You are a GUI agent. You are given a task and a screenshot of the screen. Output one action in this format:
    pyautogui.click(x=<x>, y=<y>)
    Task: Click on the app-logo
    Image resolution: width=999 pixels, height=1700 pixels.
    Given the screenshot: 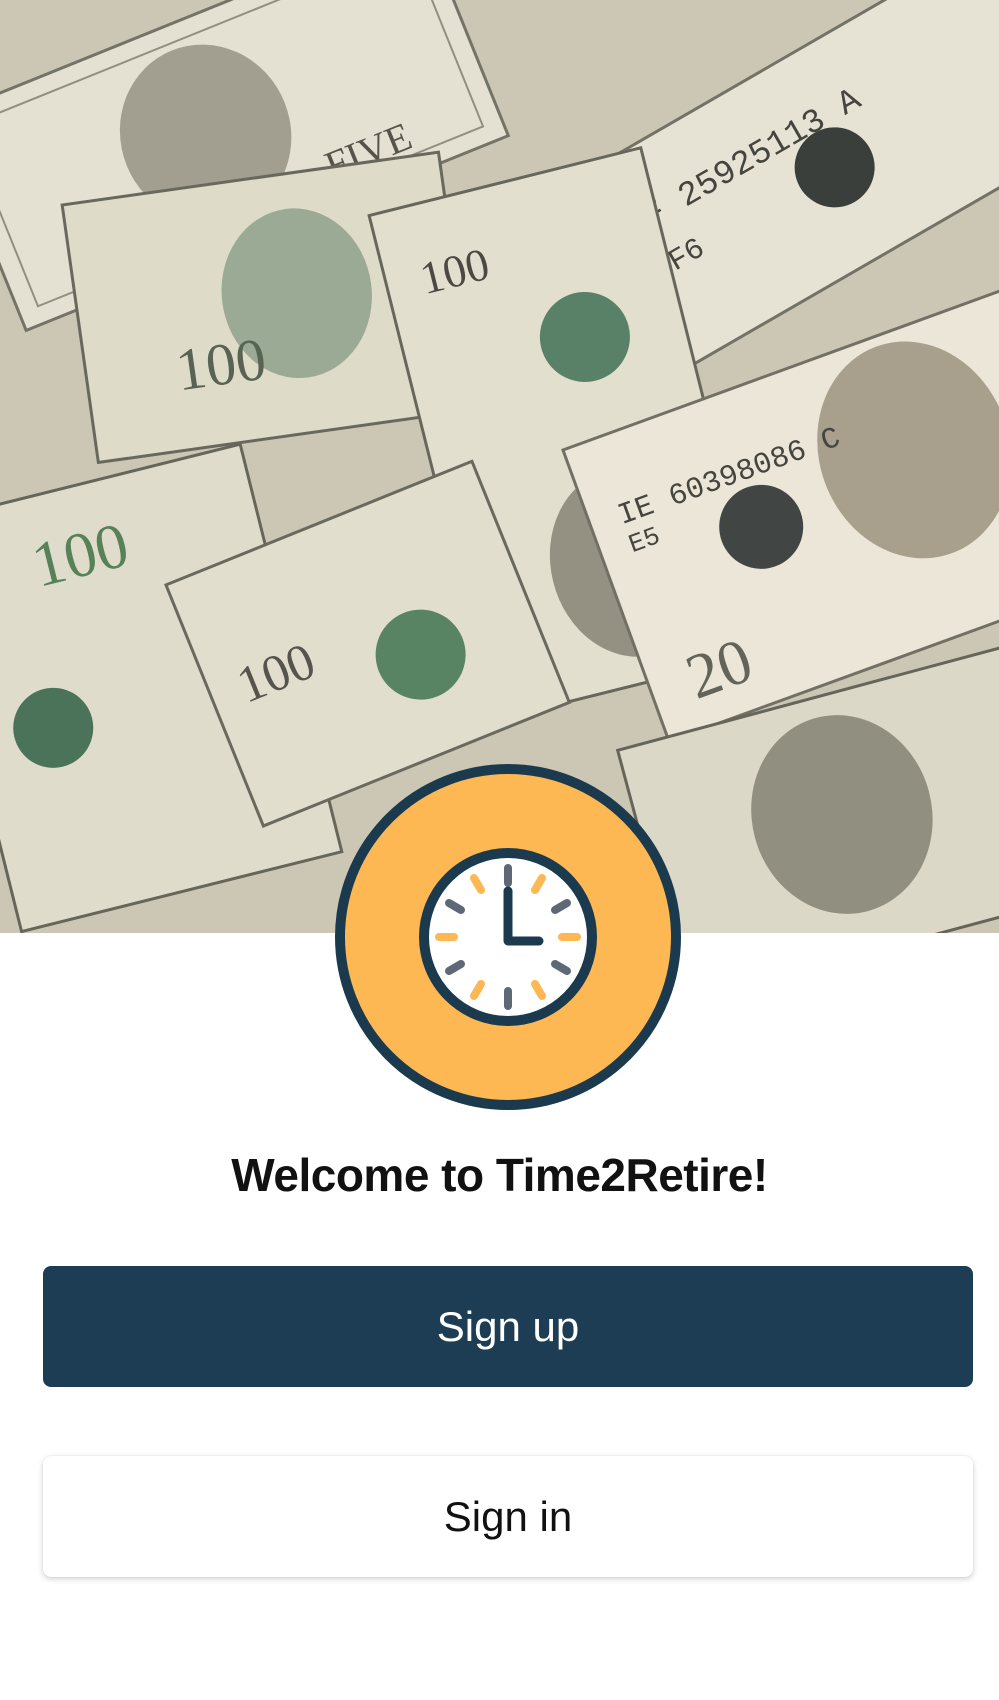 What is the action you would take?
    pyautogui.click(x=508, y=937)
    